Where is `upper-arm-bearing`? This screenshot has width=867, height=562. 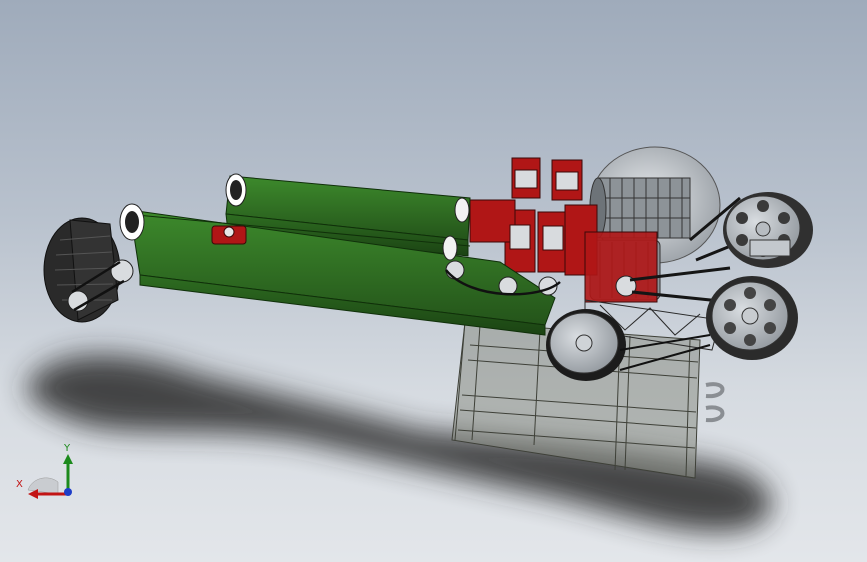
upper-arm-bearing is located at coordinates (229, 235).